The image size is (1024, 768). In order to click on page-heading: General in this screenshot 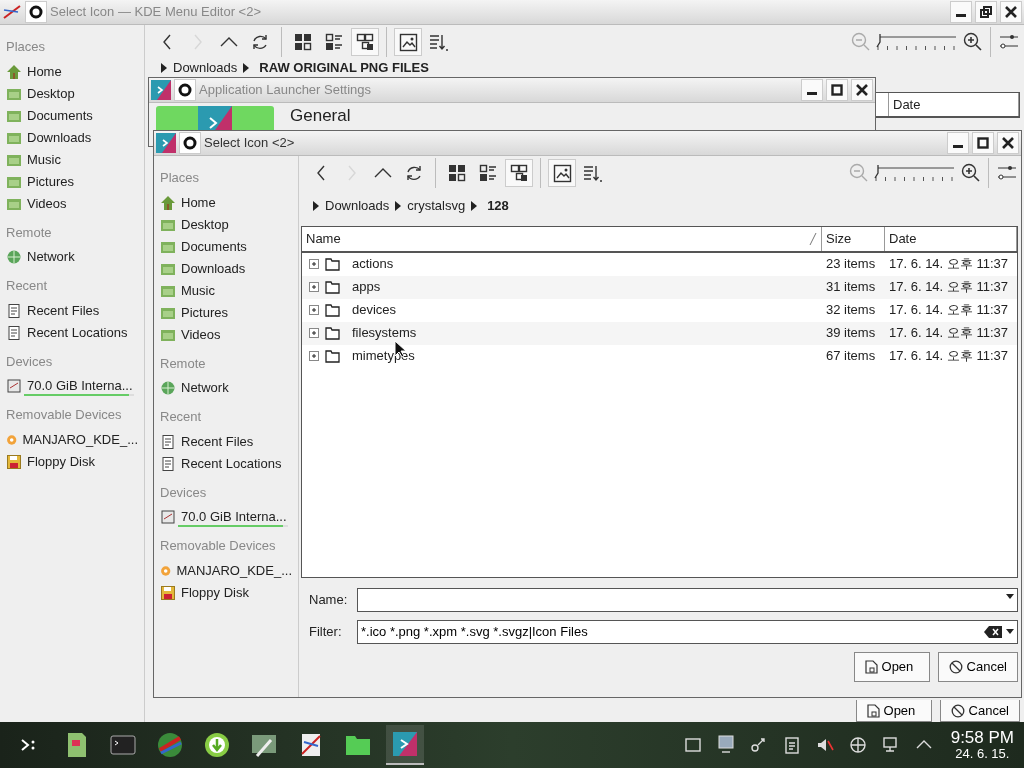, I will do `click(320, 116)`.